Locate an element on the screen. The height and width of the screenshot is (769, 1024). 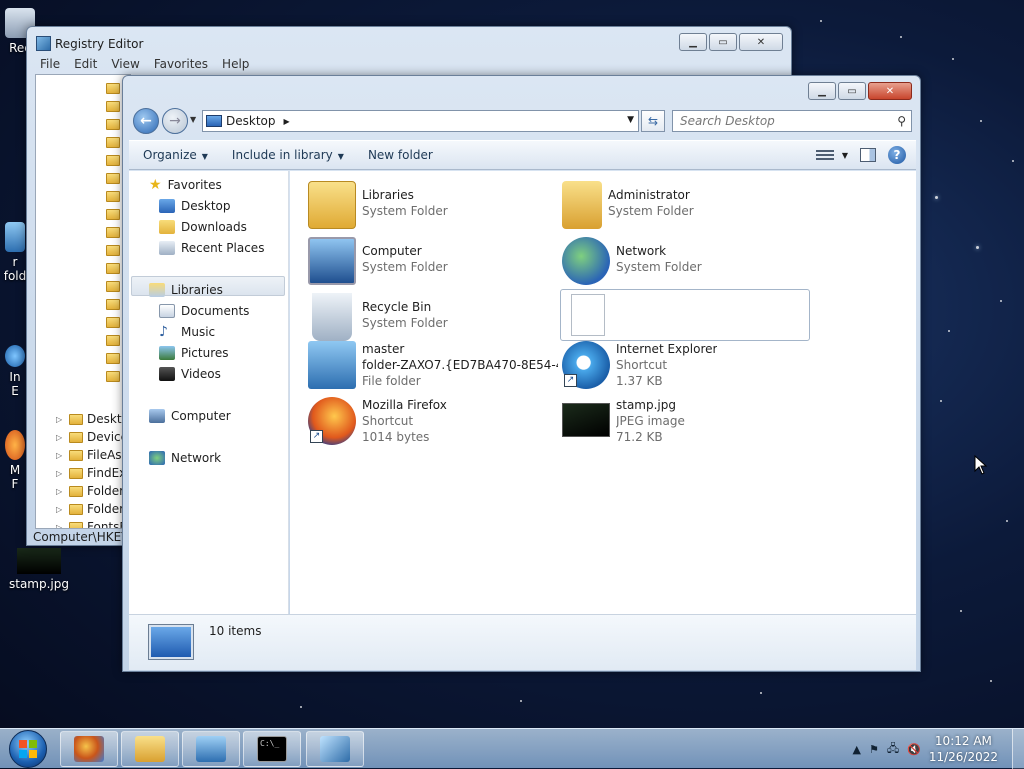
nav-item-documents: Documents is located at coordinates (204, 311).